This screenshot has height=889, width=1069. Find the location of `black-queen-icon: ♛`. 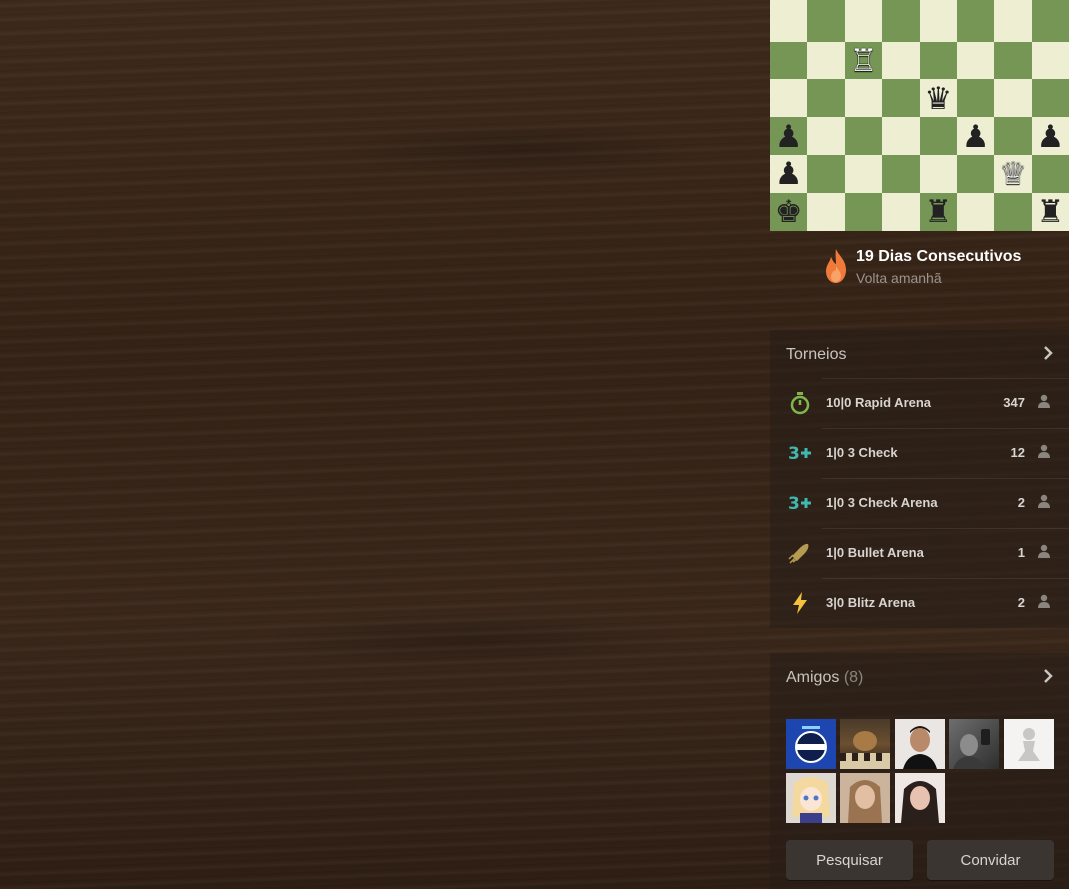

black-queen-icon: ♛ is located at coordinates (938, 98).